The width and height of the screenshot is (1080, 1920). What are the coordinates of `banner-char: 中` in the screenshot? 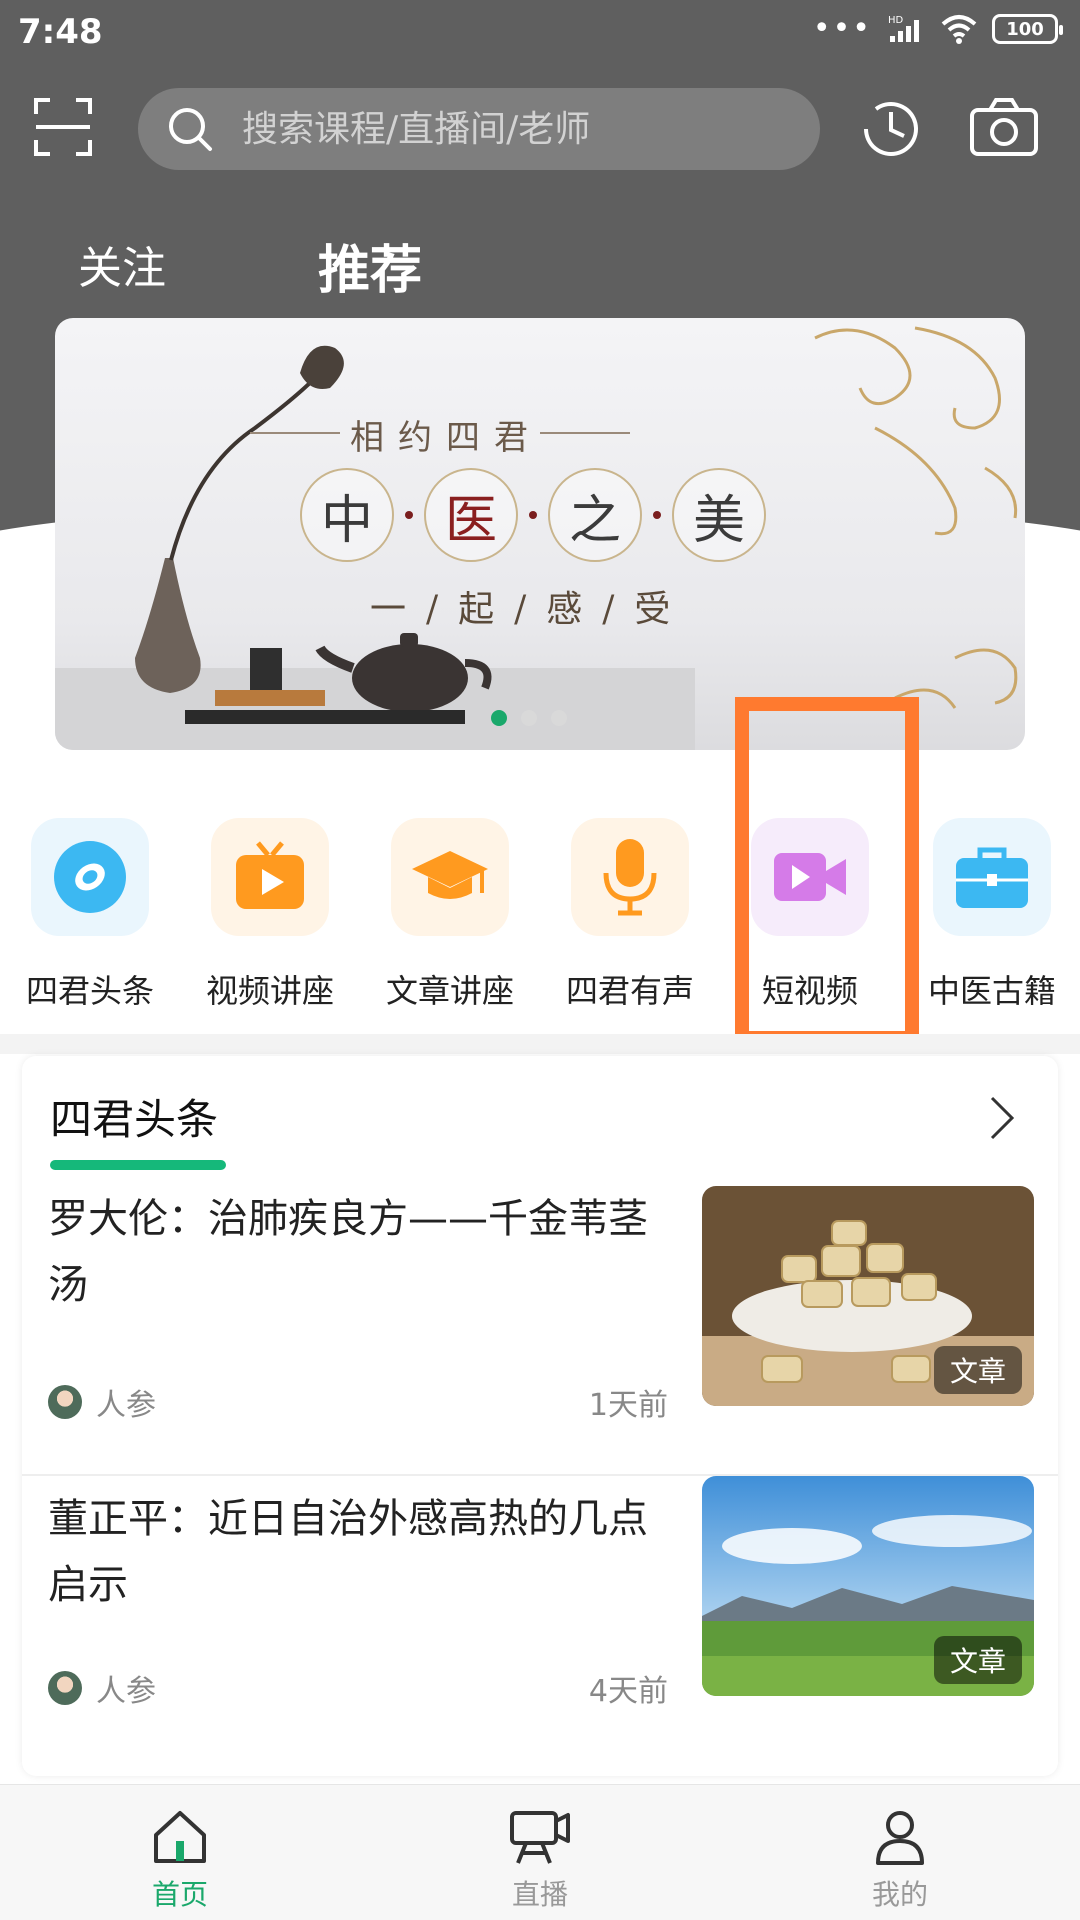 It's located at (347, 515).